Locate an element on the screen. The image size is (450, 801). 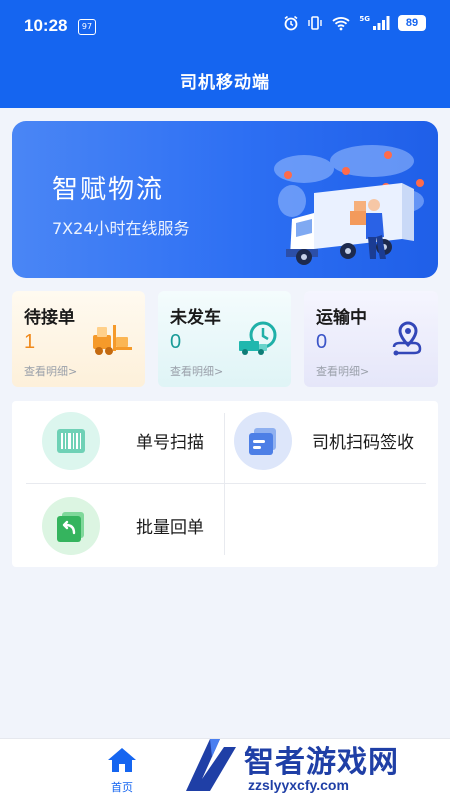
scan-order-button: 单号扫描 is located at coordinates (132, 441).